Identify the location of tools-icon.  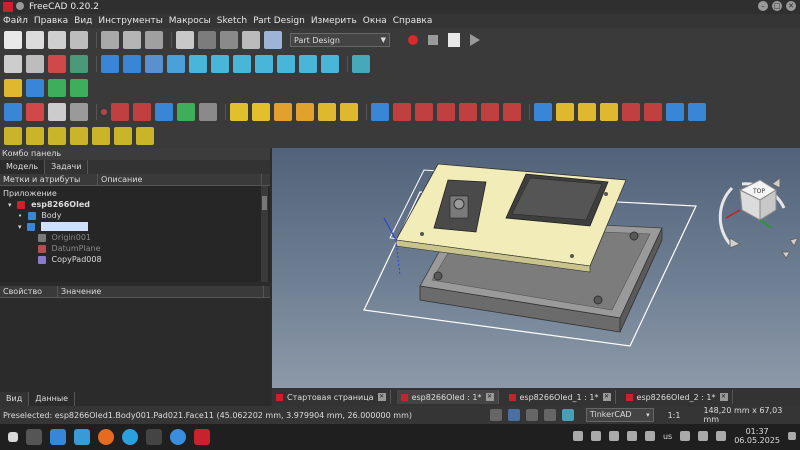
(595, 436).